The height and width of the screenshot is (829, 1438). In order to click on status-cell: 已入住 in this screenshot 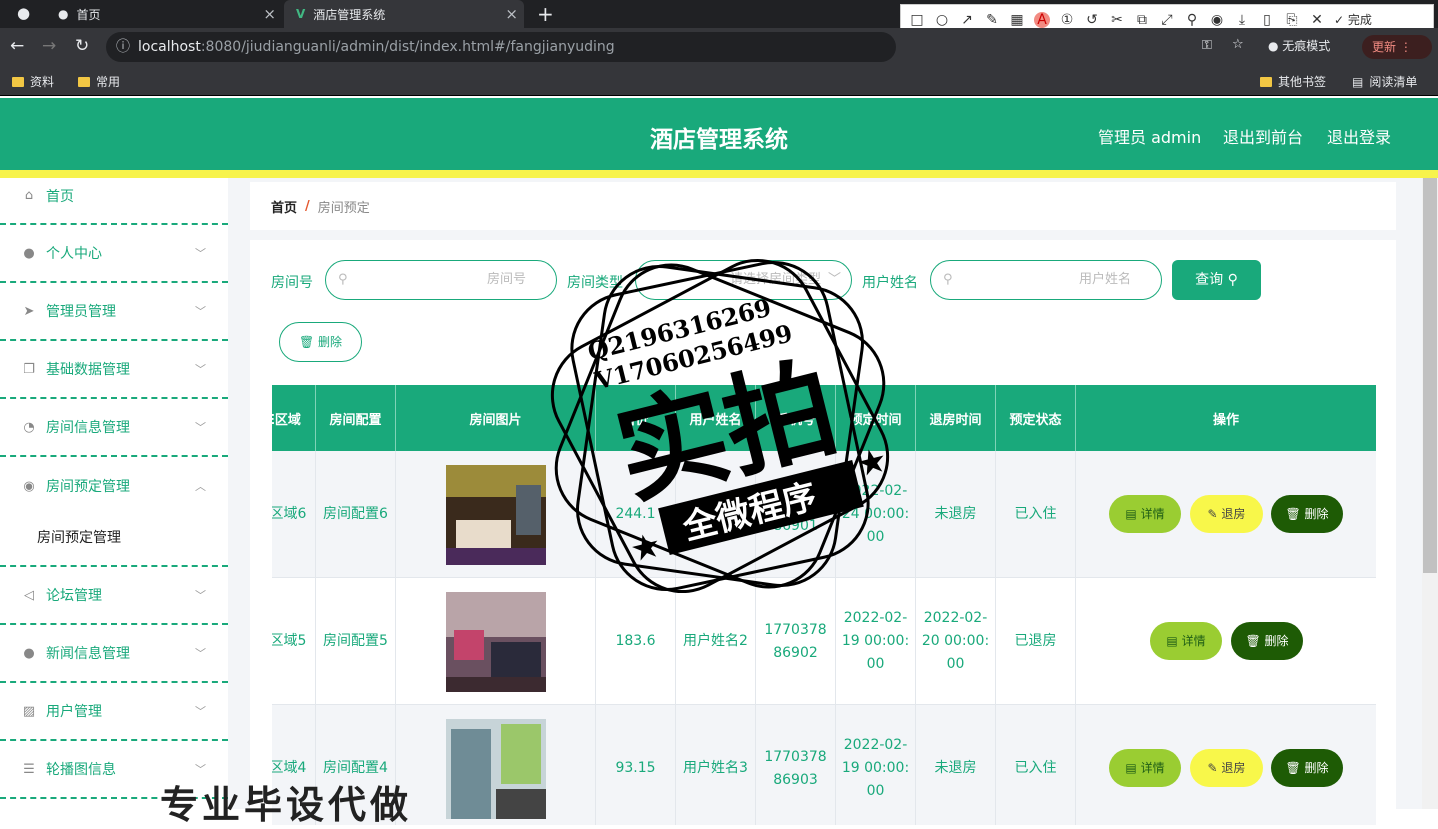, I will do `click(1036, 765)`.